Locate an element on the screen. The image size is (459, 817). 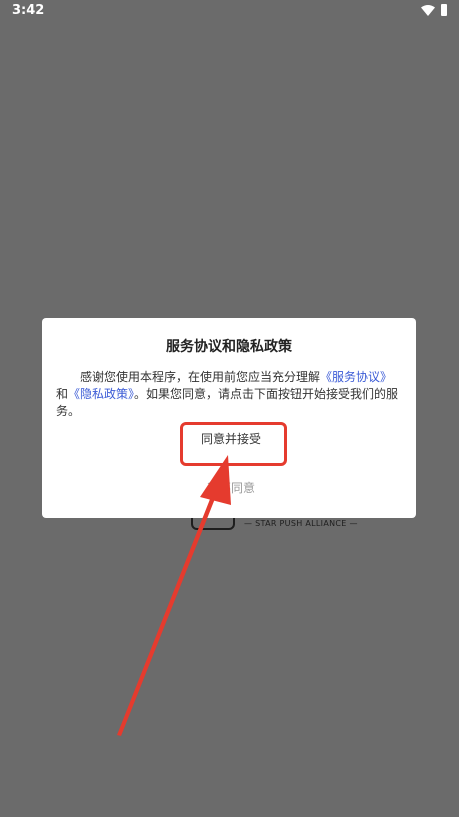
dialog-body-prefix: 感谢您使用本程序，在使用前您应当充分理解 is located at coordinates (200, 377).